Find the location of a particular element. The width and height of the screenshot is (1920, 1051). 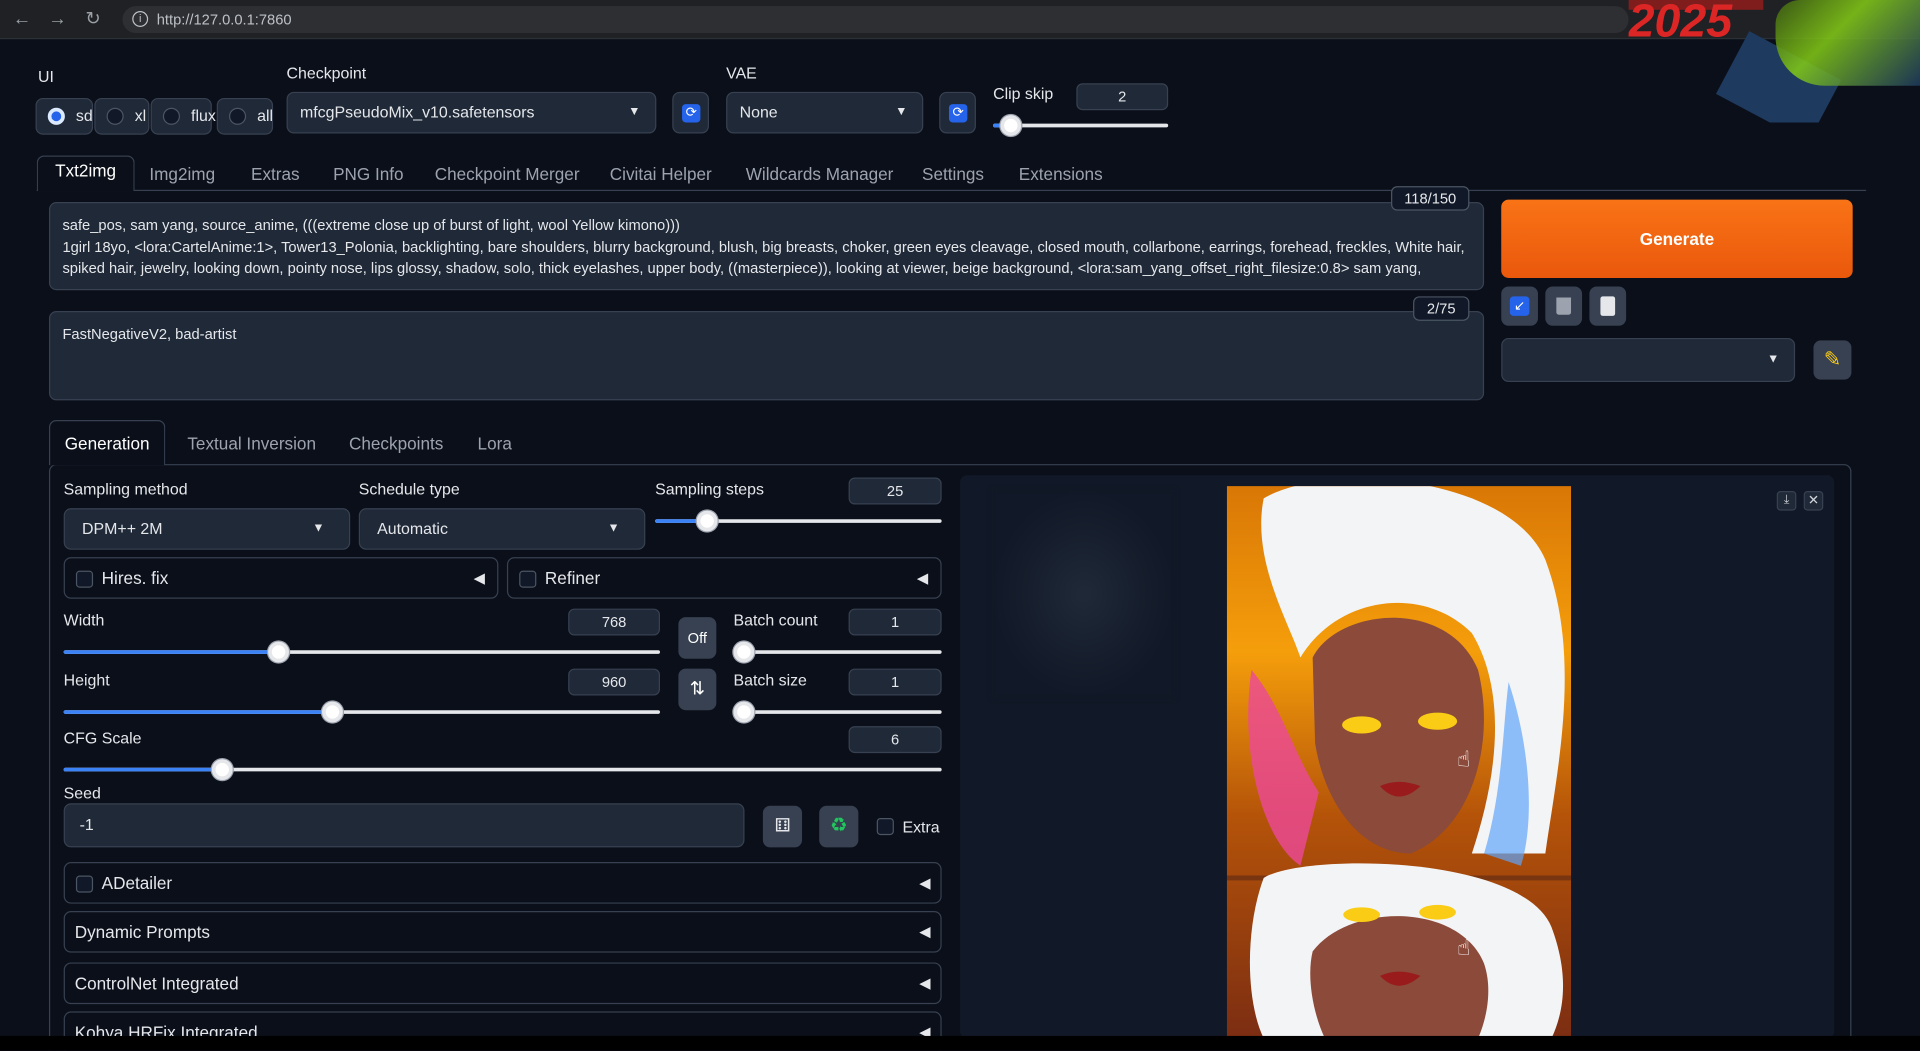

pencil-icon: ✎ is located at coordinates (1832, 359).